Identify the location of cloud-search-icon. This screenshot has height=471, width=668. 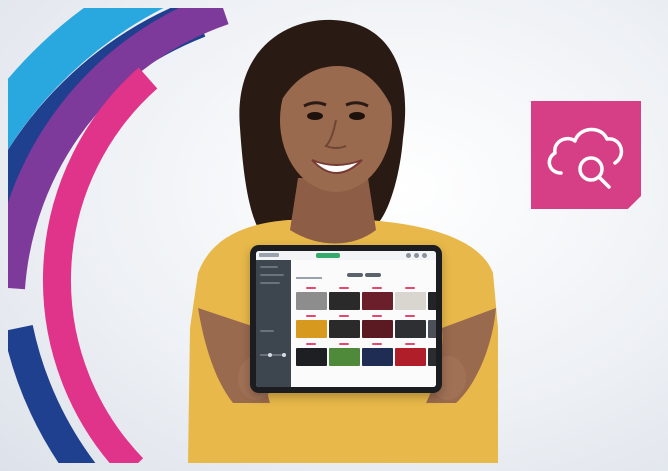
(585, 158).